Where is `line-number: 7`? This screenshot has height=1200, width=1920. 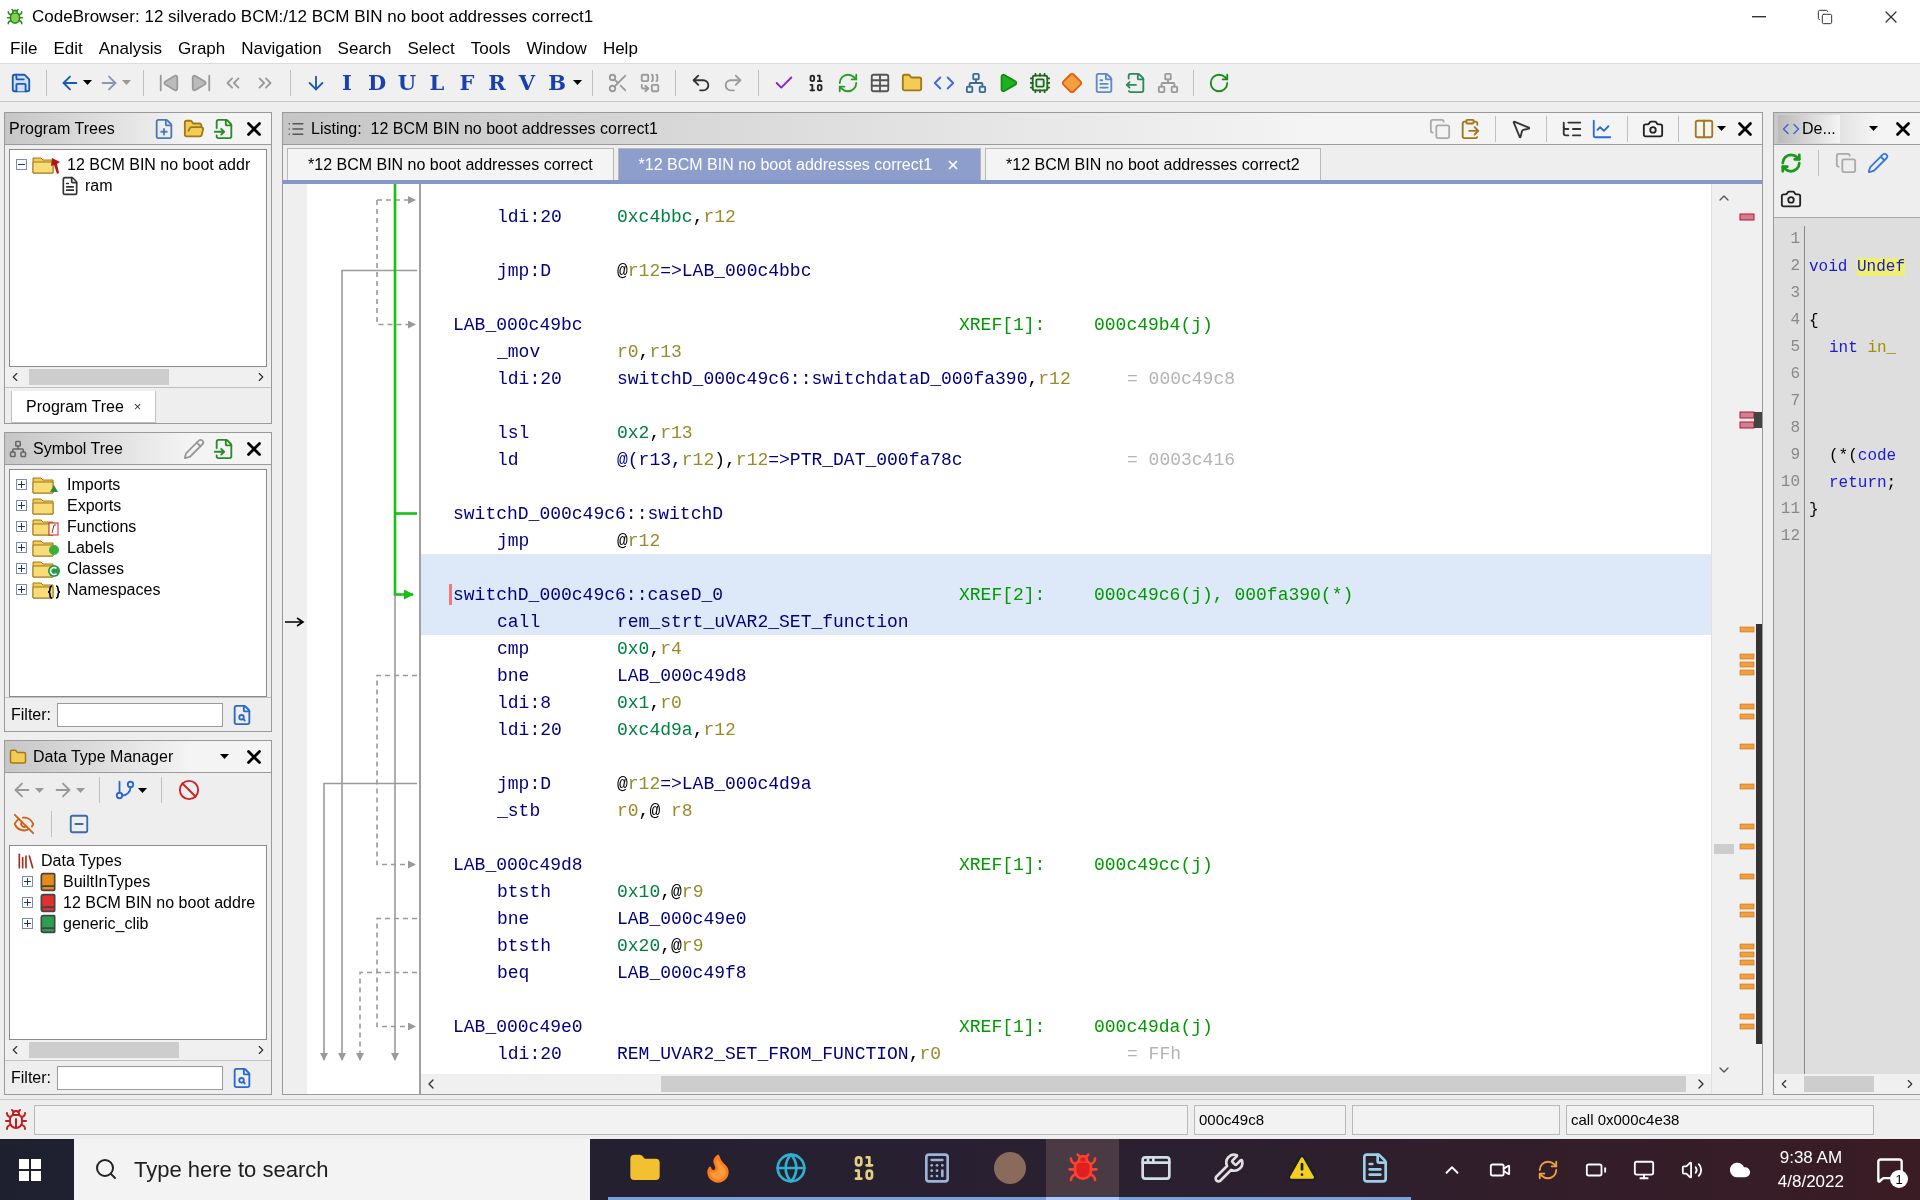 line-number: 7 is located at coordinates (1795, 401).